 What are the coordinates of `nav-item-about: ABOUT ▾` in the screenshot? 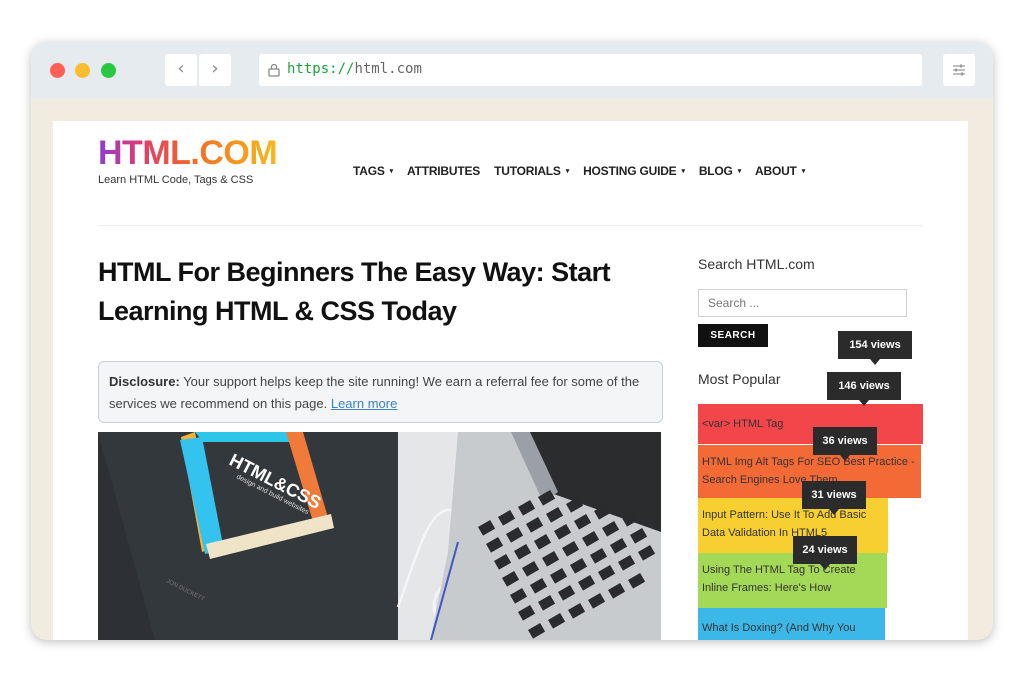 It's located at (780, 173).